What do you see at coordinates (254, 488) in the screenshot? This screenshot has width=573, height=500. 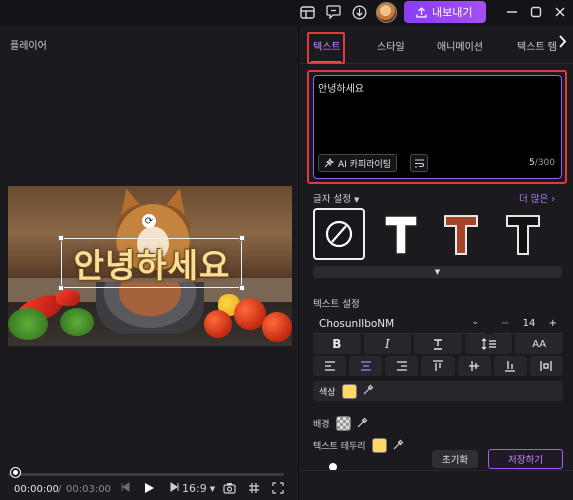 I see `grid-icon` at bounding box center [254, 488].